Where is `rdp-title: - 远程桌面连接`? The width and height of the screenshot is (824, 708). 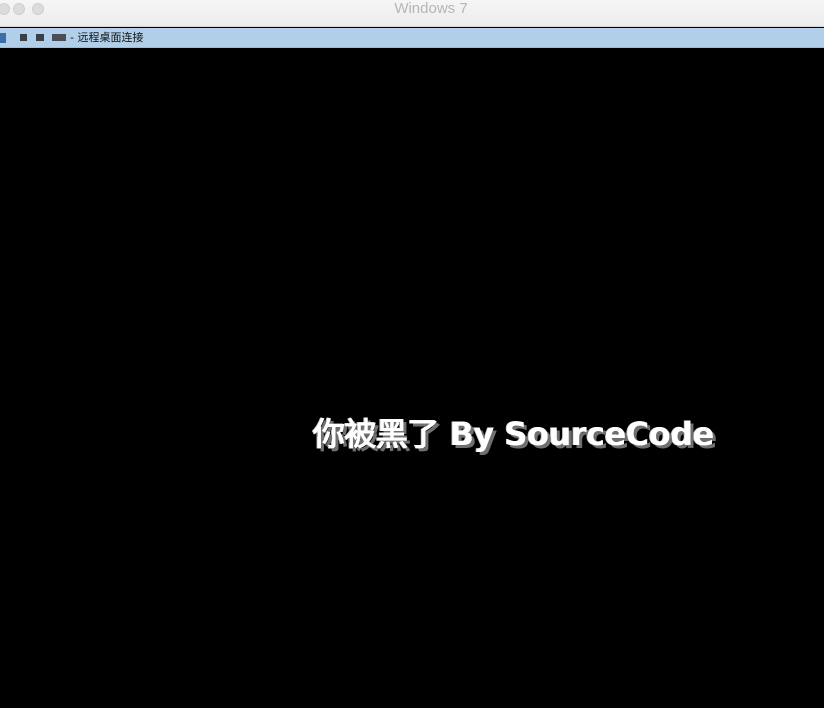
rdp-title: - 远程桌面连接 is located at coordinates (107, 37).